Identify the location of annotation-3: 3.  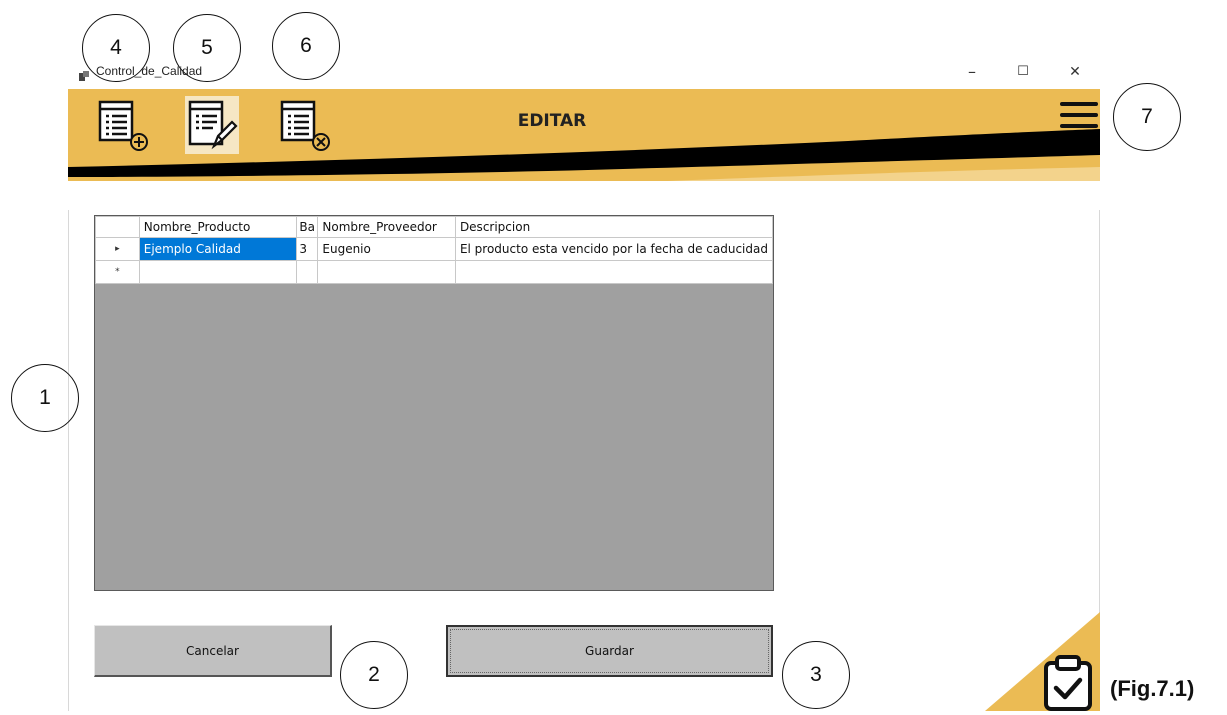
(816, 675).